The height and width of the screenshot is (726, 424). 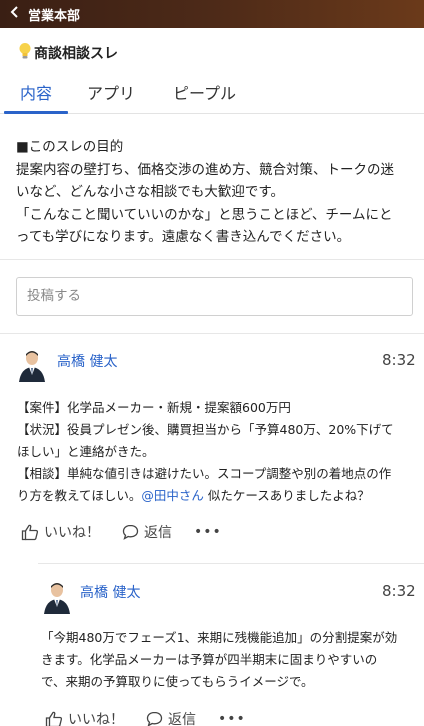 I want to click on tab-bar: 内容 アプリ ピープル, so click(x=212, y=95).